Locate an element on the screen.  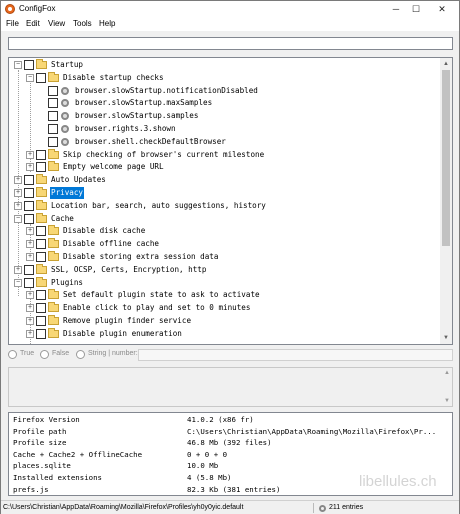
value-type-row: True False String | number: is located at coordinates (230, 355).